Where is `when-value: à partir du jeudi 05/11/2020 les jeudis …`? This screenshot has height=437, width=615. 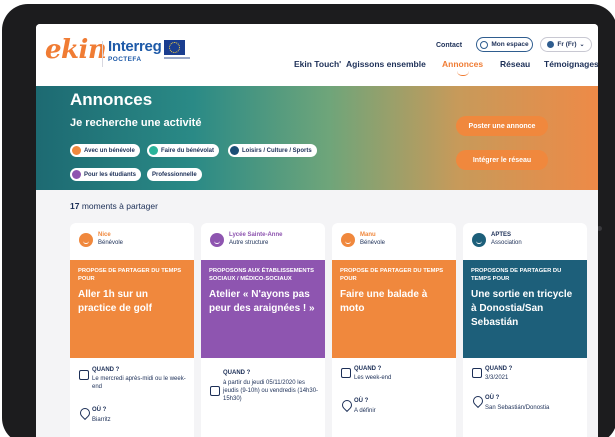 when-value: à partir du jeudi 05/11/2020 les jeudis … is located at coordinates (271, 391).